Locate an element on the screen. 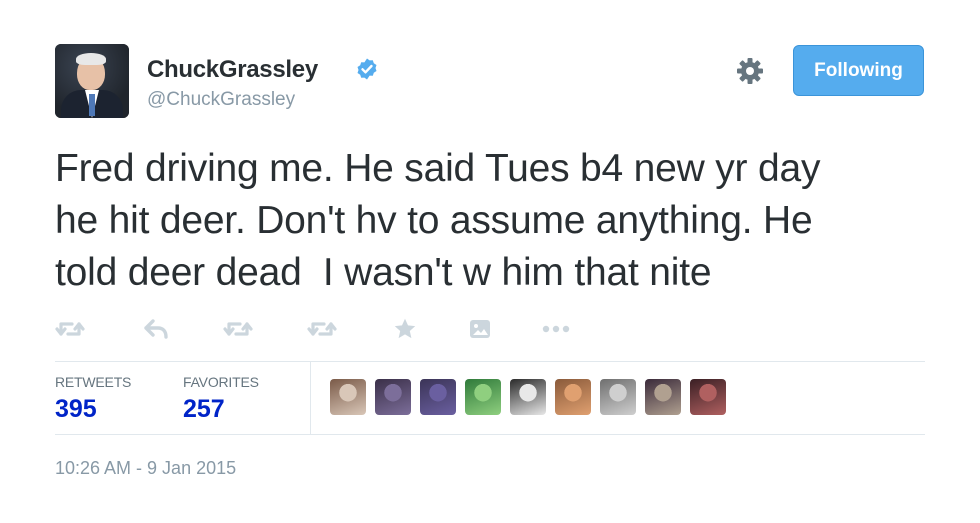 The image size is (980, 523). gear-icon is located at coordinates (750, 71).